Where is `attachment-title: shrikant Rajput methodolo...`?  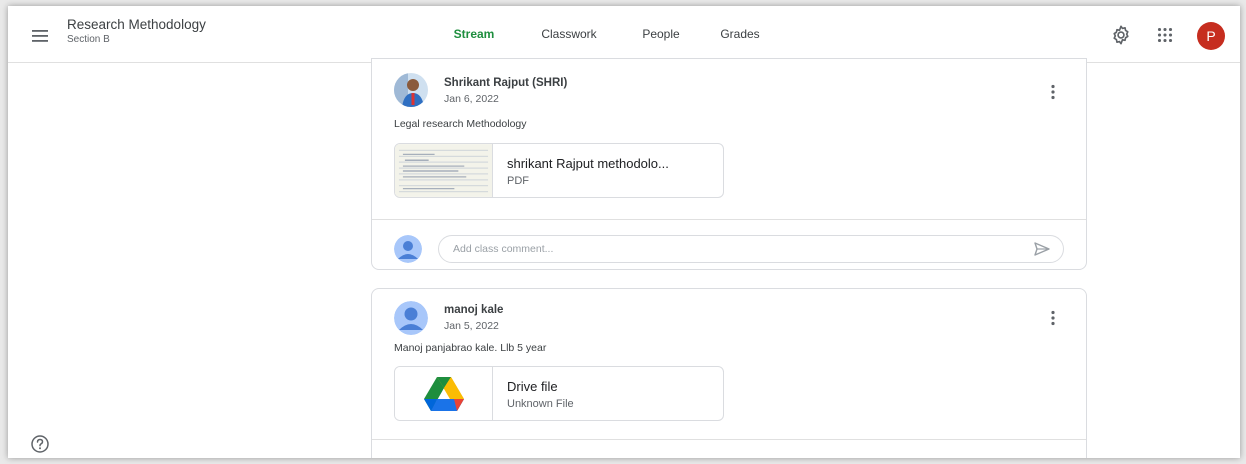 attachment-title: shrikant Rajput methodolo... is located at coordinates (588, 163).